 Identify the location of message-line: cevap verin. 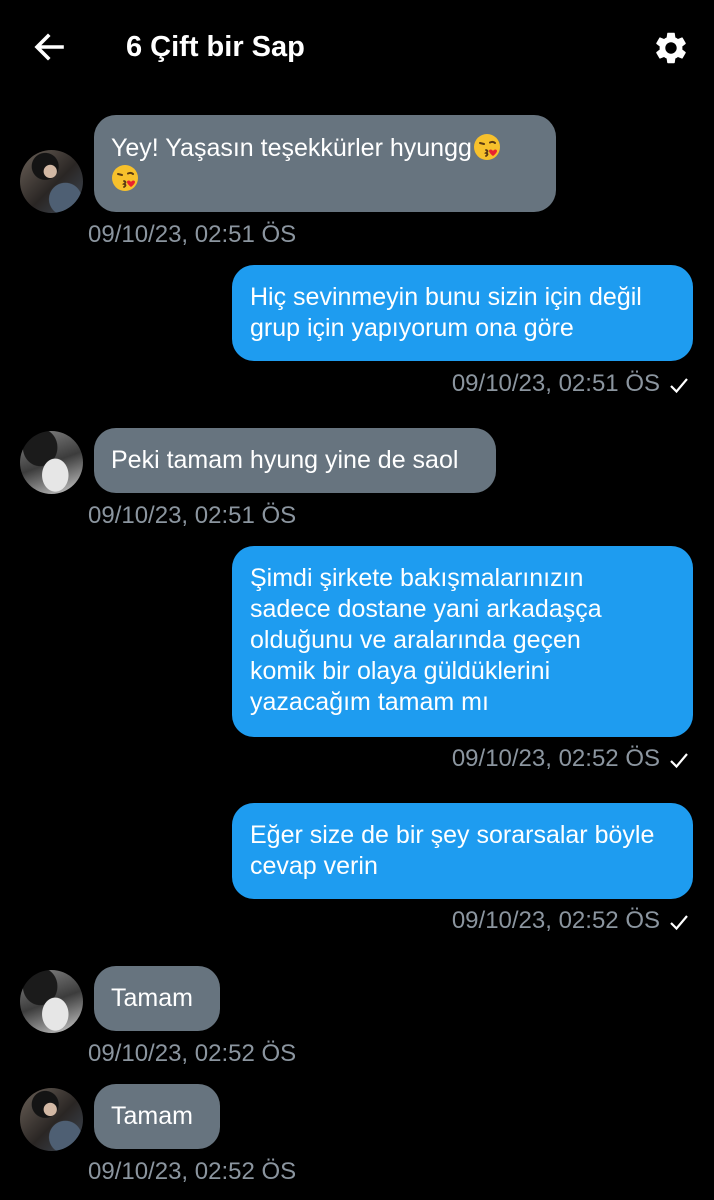
(314, 866).